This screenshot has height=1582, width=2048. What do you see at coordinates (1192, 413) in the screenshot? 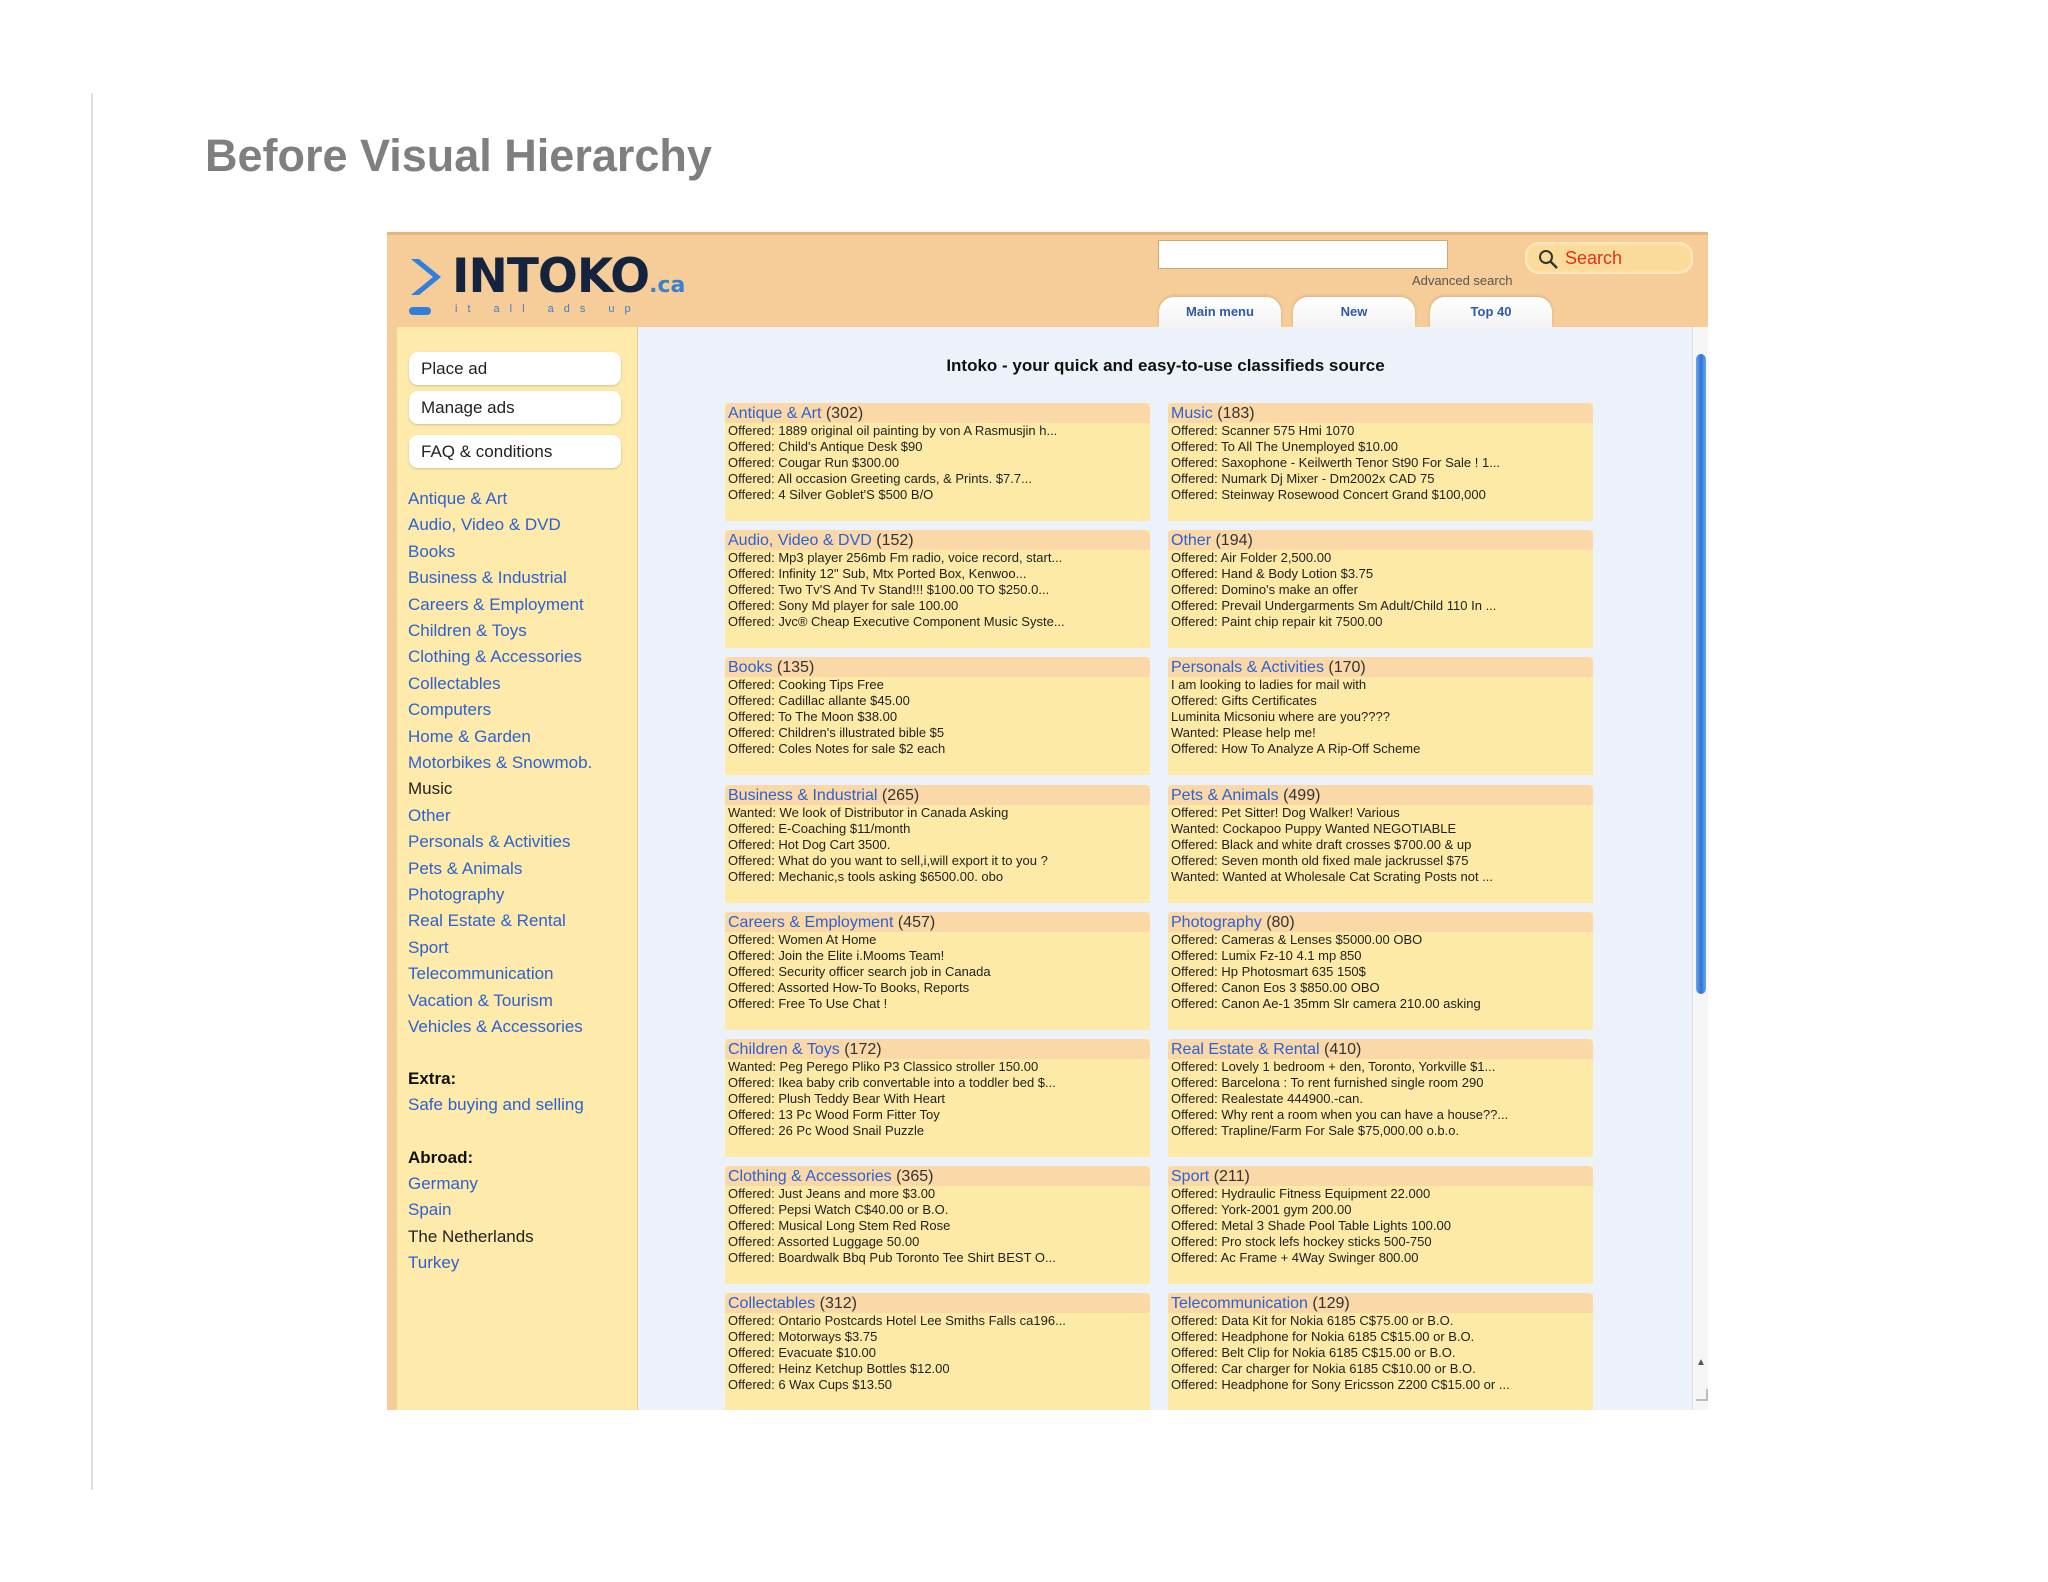
I see `category-link-music: Music` at bounding box center [1192, 413].